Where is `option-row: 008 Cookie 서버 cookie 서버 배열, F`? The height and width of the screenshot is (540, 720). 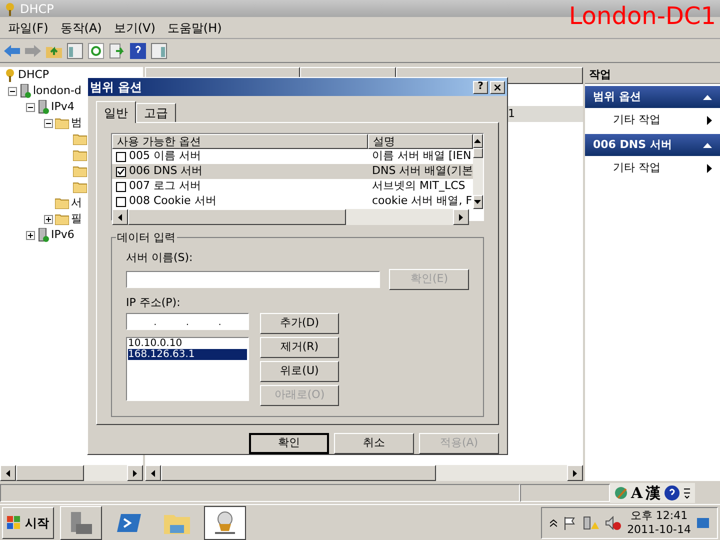
option-row: 008 Cookie 서버 cookie 서버 배열, F is located at coordinates (292, 201).